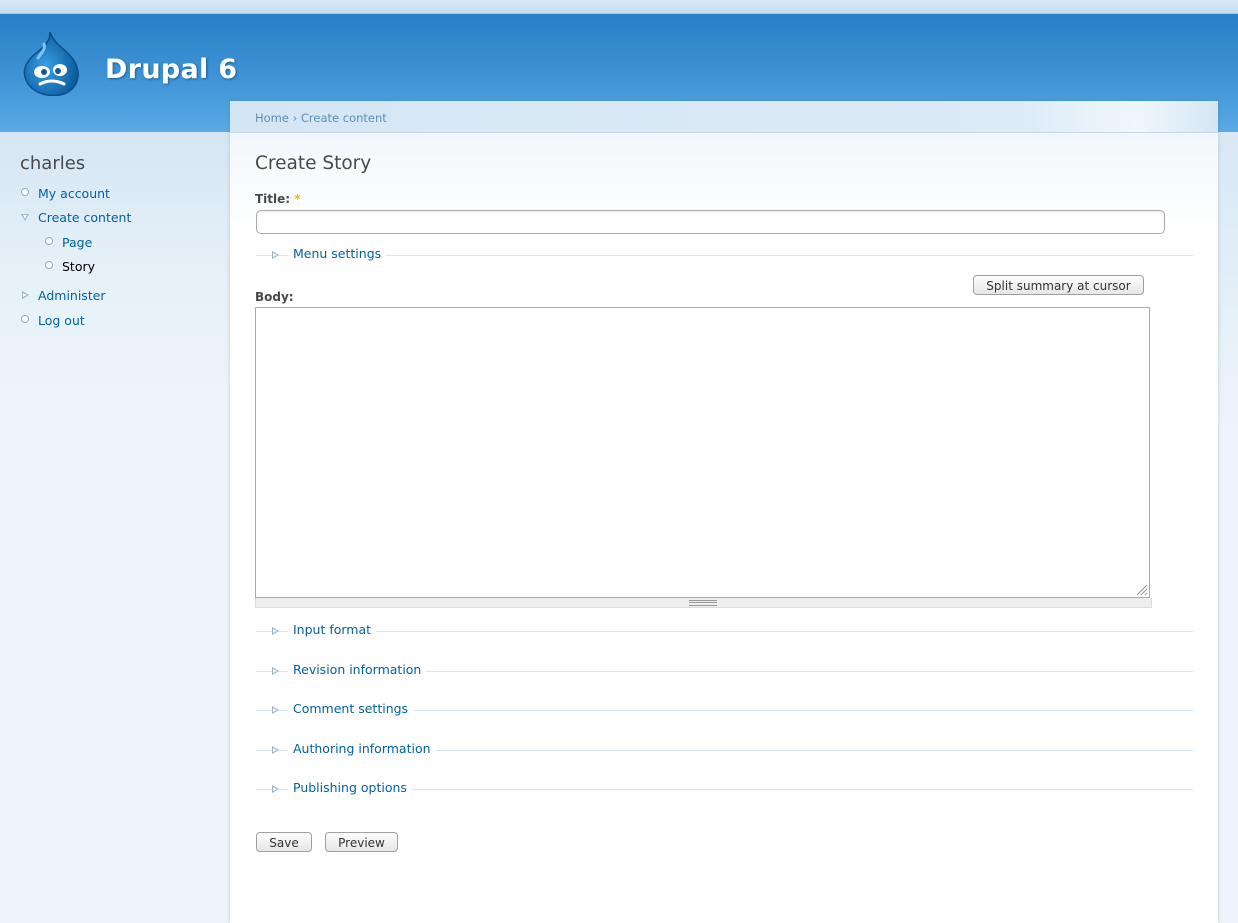  I want to click on sidebar-item-log-out: Log out, so click(61, 320).